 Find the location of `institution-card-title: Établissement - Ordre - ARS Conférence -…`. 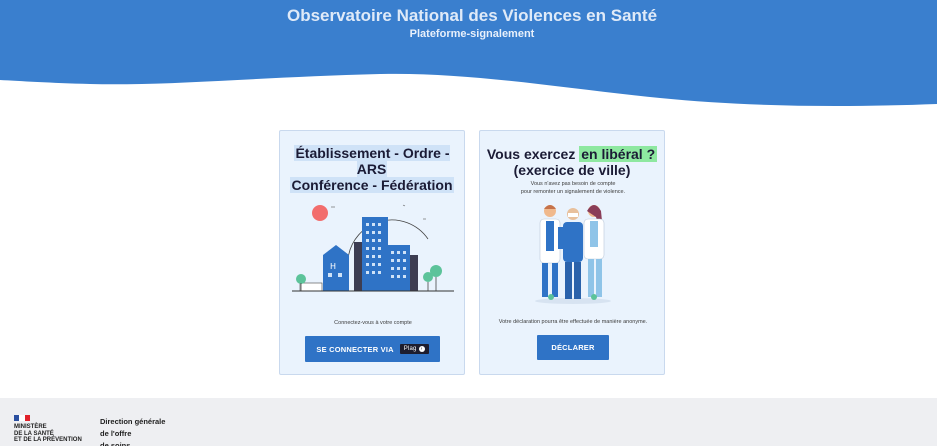

institution-card-title: Établissement - Ordre - ARS Conférence -… is located at coordinates (372, 169).